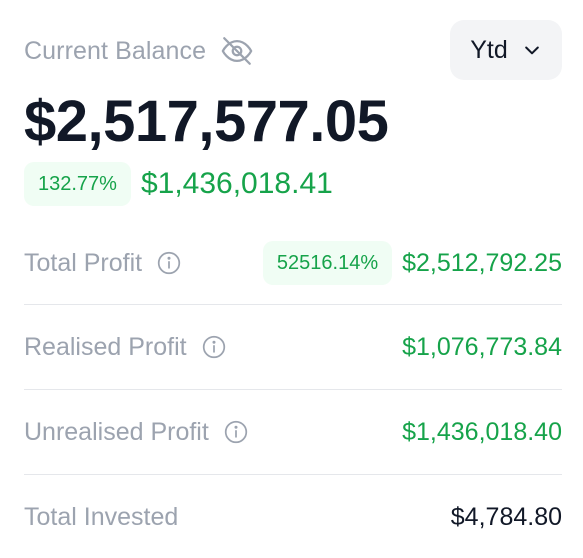 The width and height of the screenshot is (583, 558). I want to click on row-label-group: Total Invested, so click(101, 517).